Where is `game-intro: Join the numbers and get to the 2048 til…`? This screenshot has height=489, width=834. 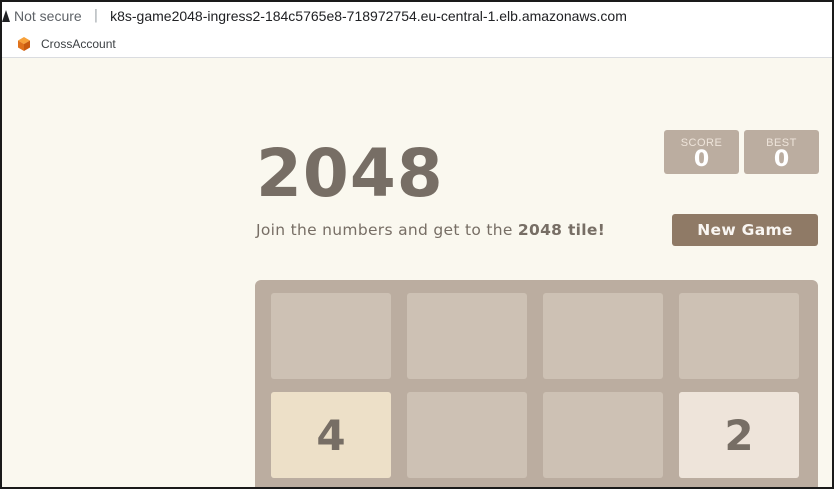
game-intro: Join the numbers and get to the 2048 til… is located at coordinates (430, 230).